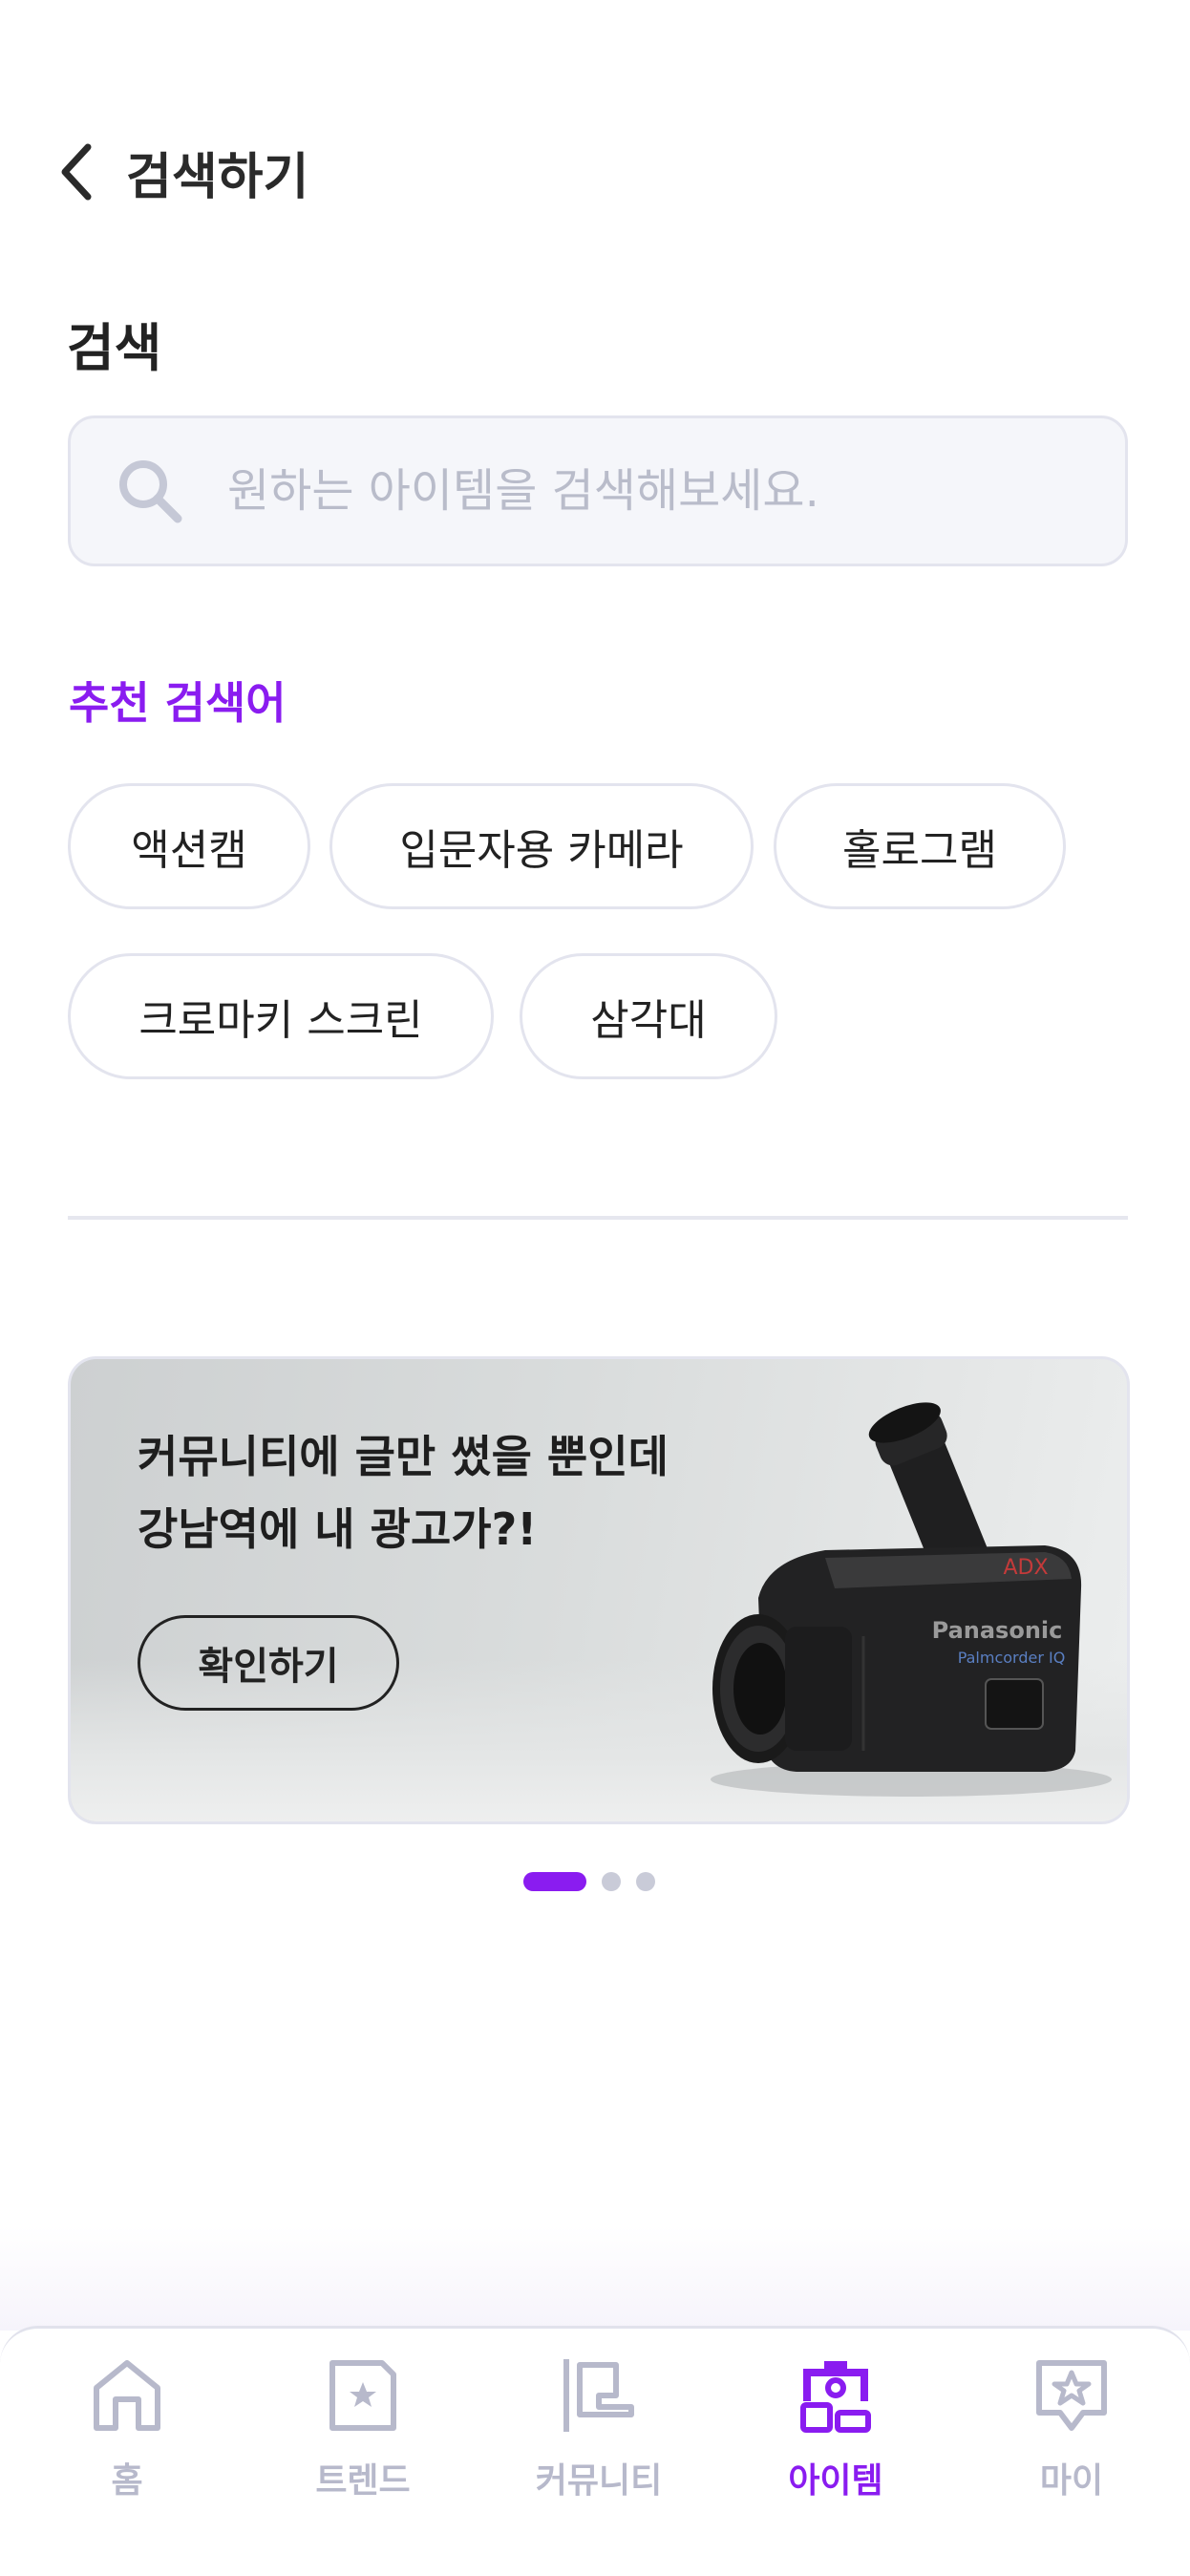  I want to click on nav-item-home: 홈, so click(127, 2428).